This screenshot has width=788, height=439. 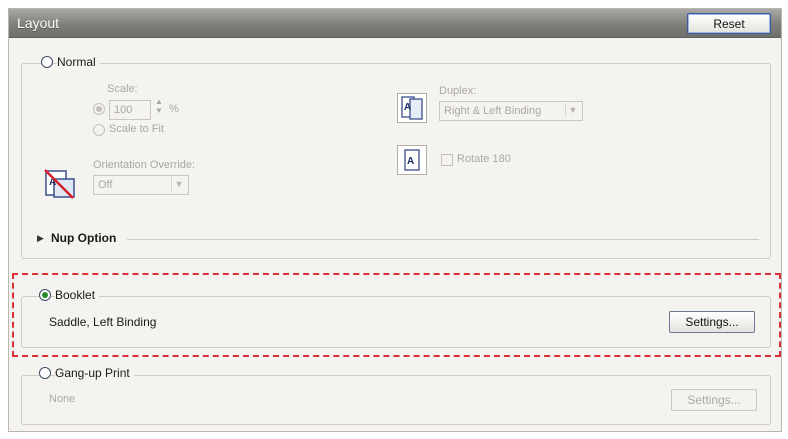 I want to click on normal-radio, so click(x=47, y=62).